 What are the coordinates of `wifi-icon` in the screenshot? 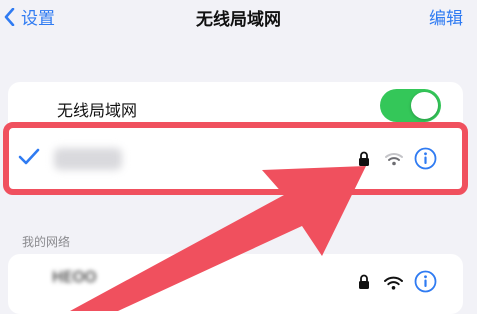 It's located at (393, 284).